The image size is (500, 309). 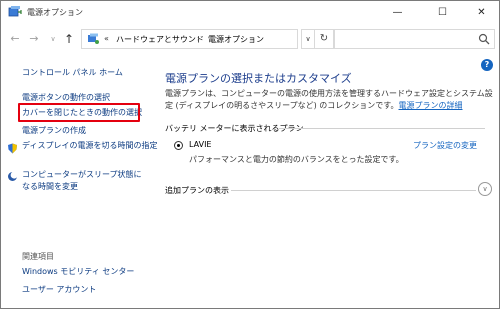 What do you see at coordinates (414, 39) in the screenshot?
I see `search-input` at bounding box center [414, 39].